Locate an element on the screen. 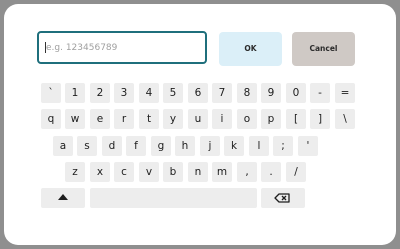  key-y: y is located at coordinates (173, 119).